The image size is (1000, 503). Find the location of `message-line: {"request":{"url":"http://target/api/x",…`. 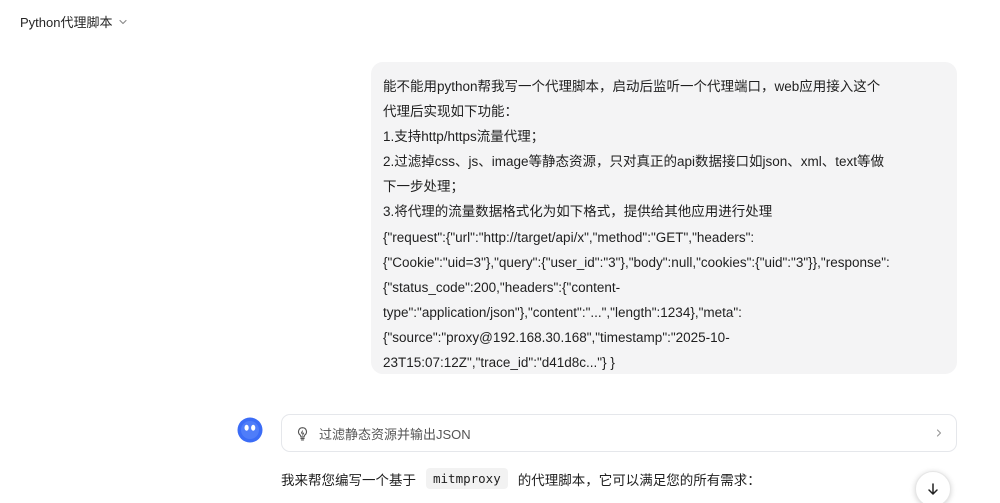

message-line: {"request":{"url":"http://target/api/x",… is located at coordinates (569, 237).